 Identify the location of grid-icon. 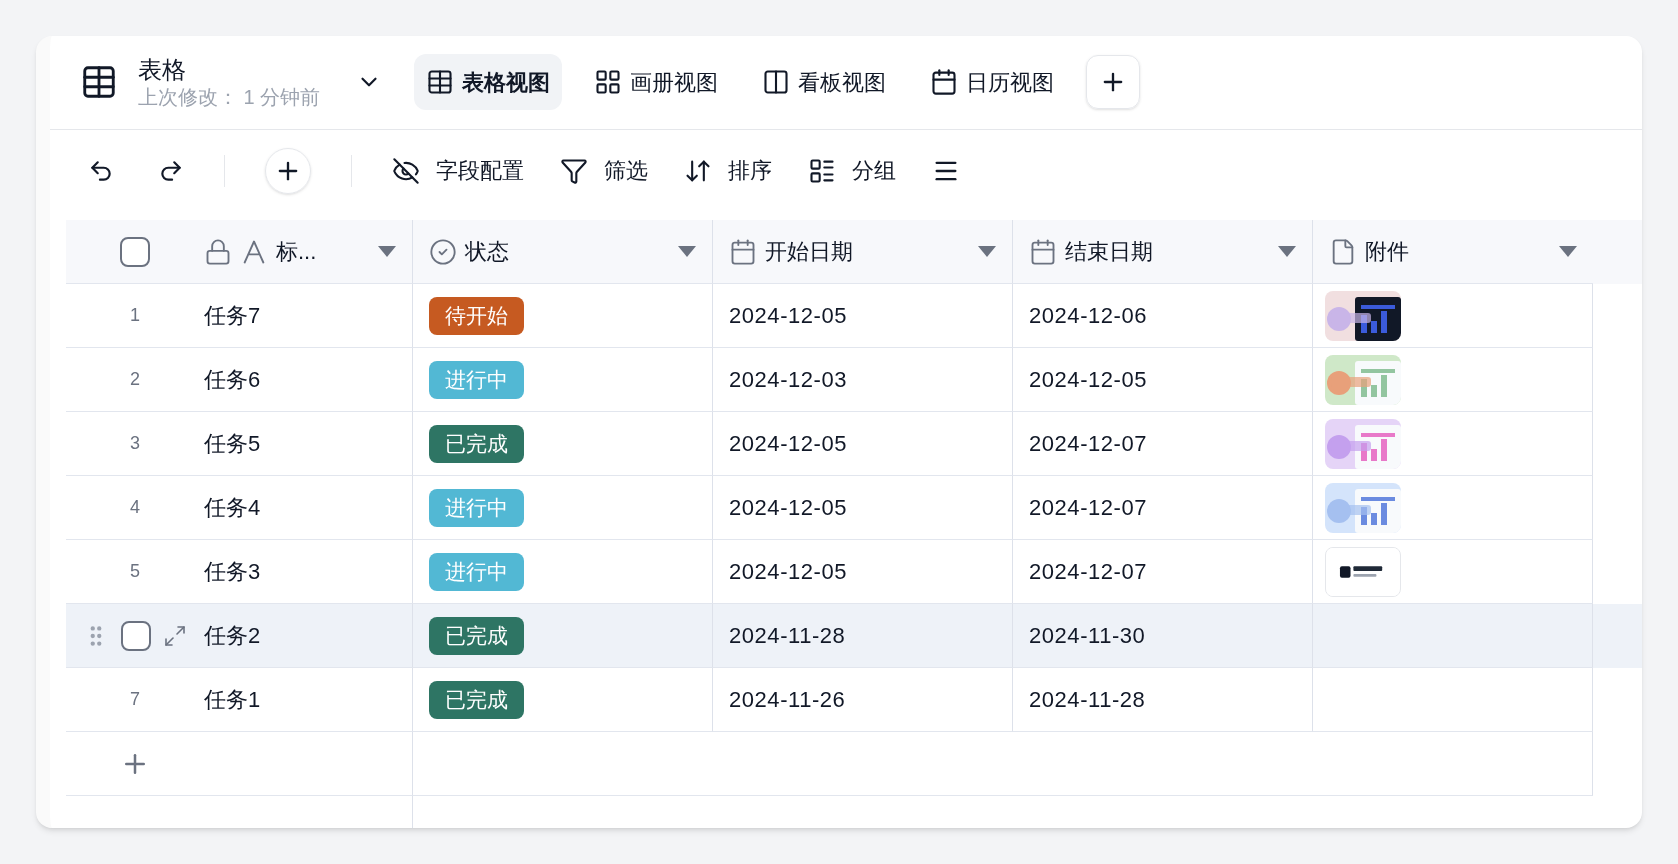
(608, 82).